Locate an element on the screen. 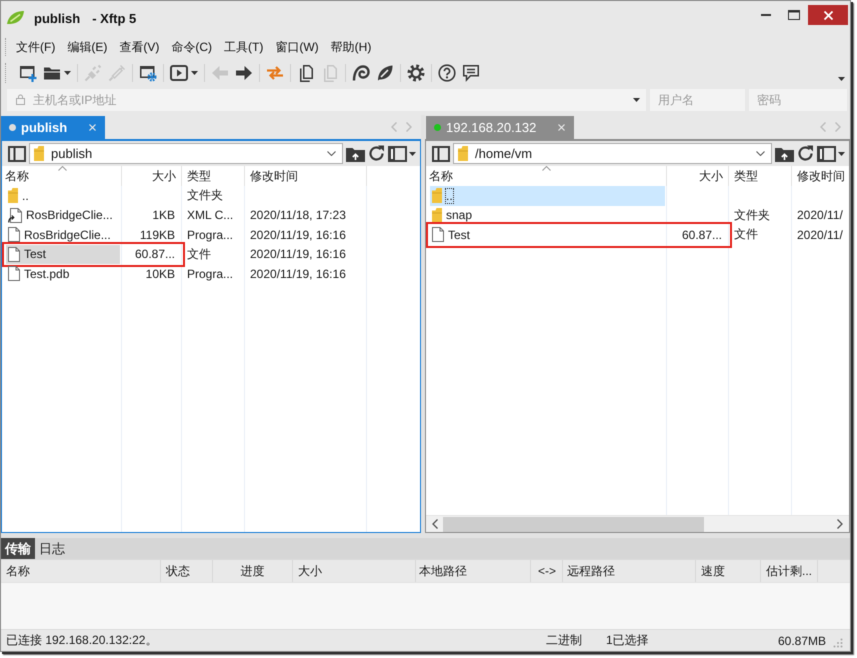 Image resolution: width=857 pixels, height=658 pixels. file-size: 10KB is located at coordinates (160, 274).